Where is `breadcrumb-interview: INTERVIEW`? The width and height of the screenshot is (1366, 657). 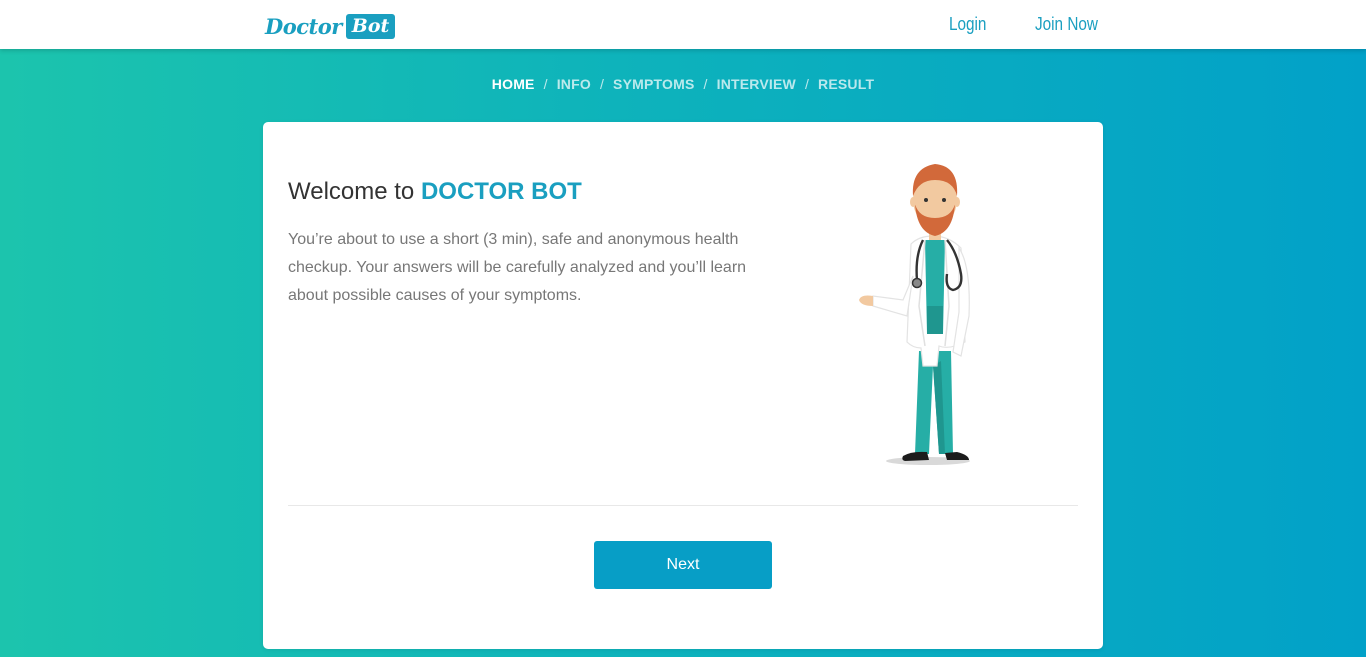 breadcrumb-interview: INTERVIEW is located at coordinates (756, 84).